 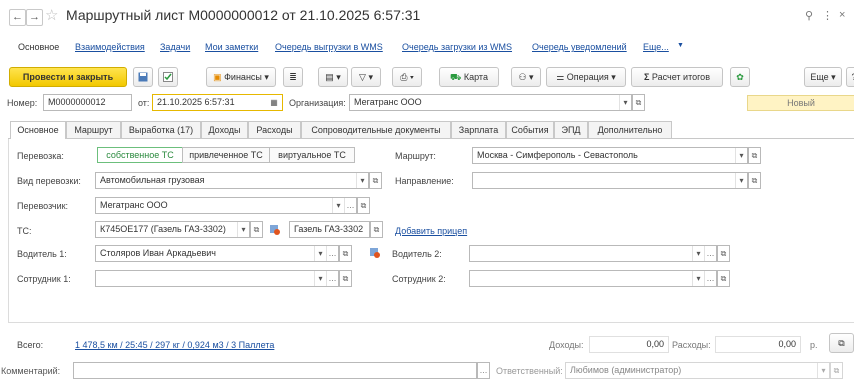 What do you see at coordinates (407, 77) in the screenshot?
I see `print-button: ⎙ ▾` at bounding box center [407, 77].